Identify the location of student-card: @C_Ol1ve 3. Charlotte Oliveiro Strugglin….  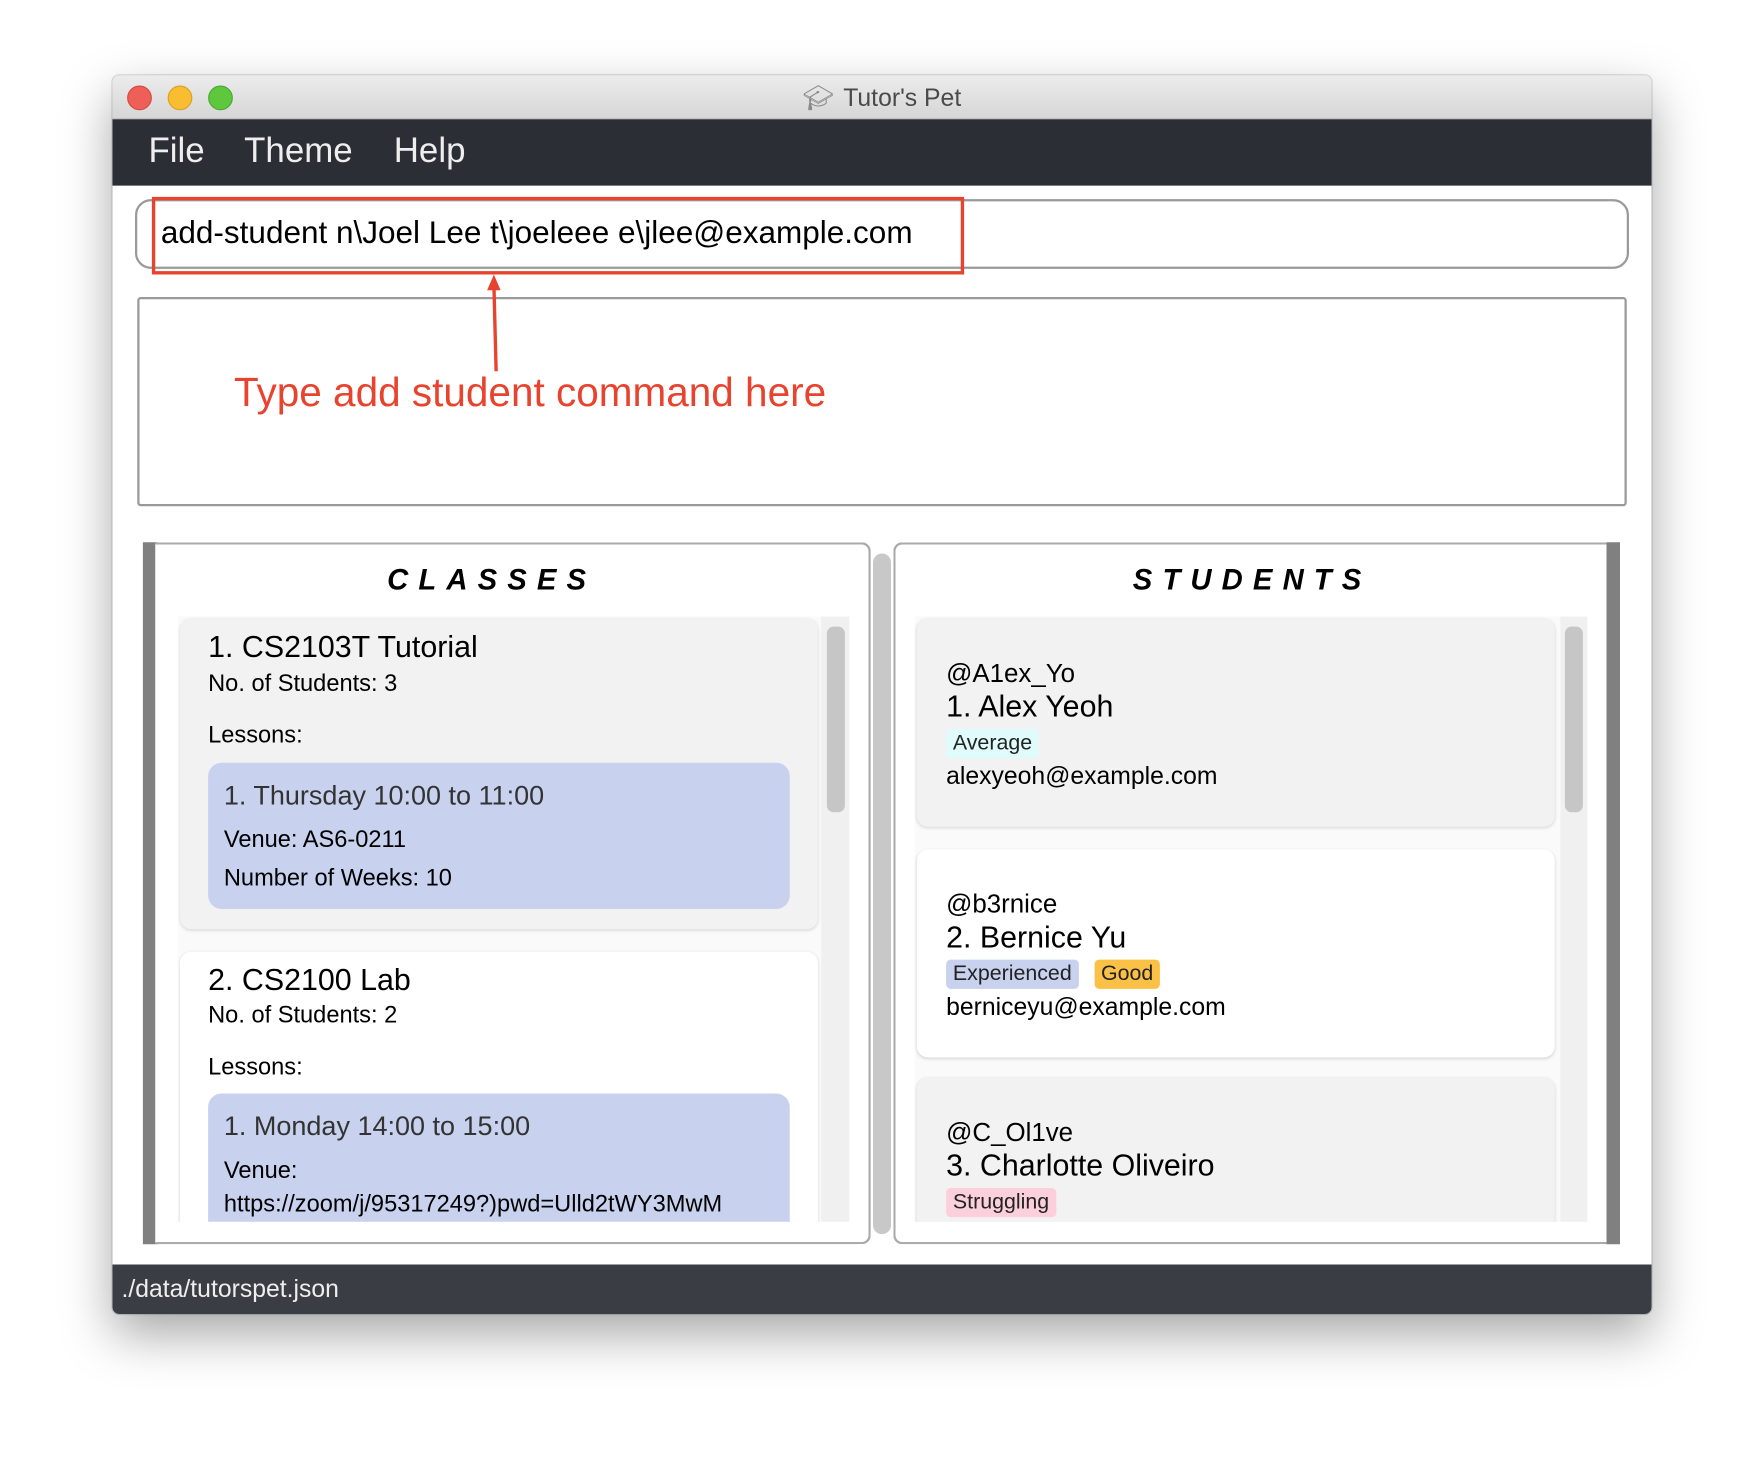
(1235, 1149).